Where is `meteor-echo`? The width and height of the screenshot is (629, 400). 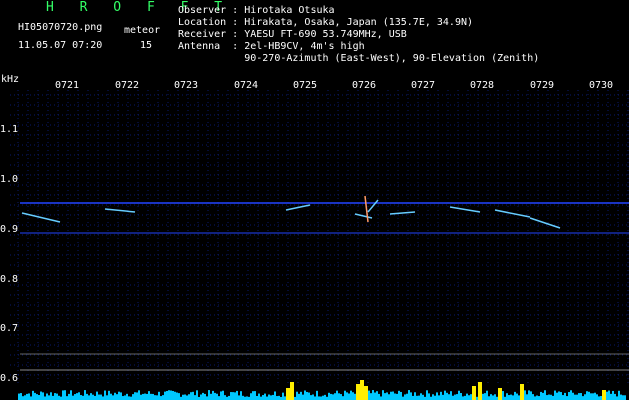
meteor-echo is located at coordinates (366, 209).